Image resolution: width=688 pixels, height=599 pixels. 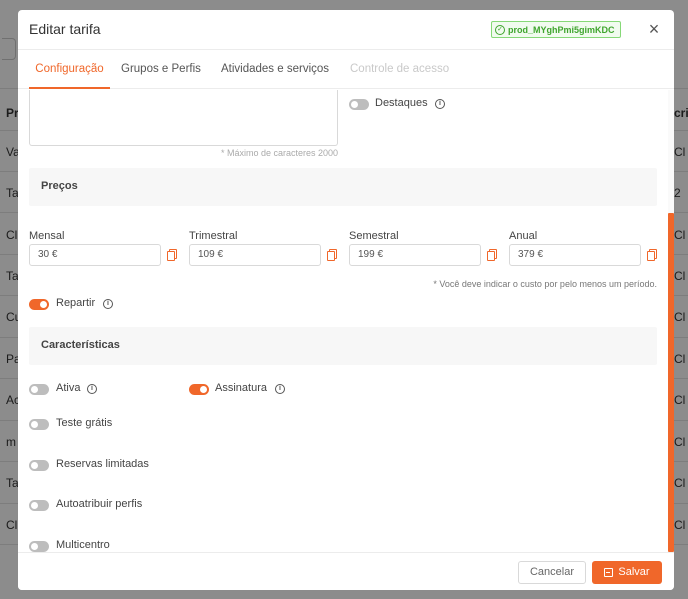 I want to click on product-id-badge: ✓ prod_MYghPmi5gimKDC, so click(x=556, y=29).